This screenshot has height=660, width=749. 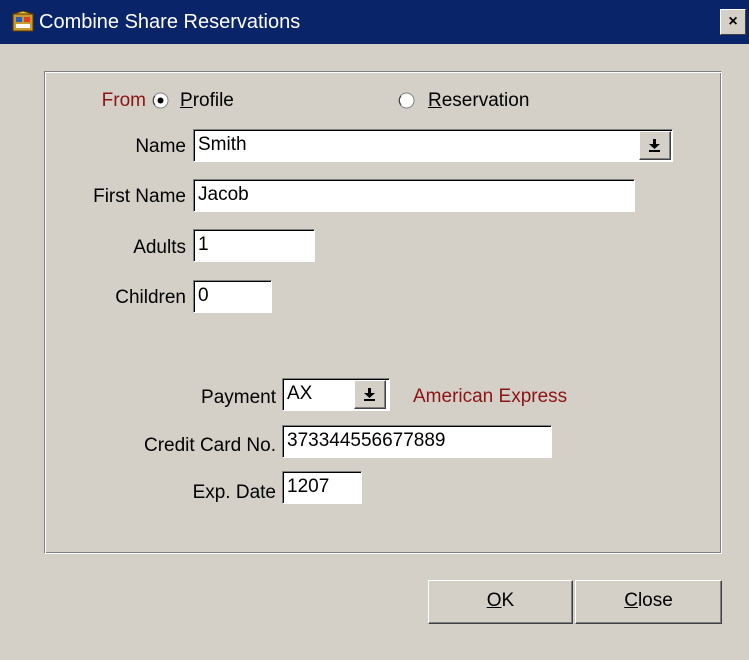 What do you see at coordinates (222, 144) in the screenshot?
I see `name-value: Smith` at bounding box center [222, 144].